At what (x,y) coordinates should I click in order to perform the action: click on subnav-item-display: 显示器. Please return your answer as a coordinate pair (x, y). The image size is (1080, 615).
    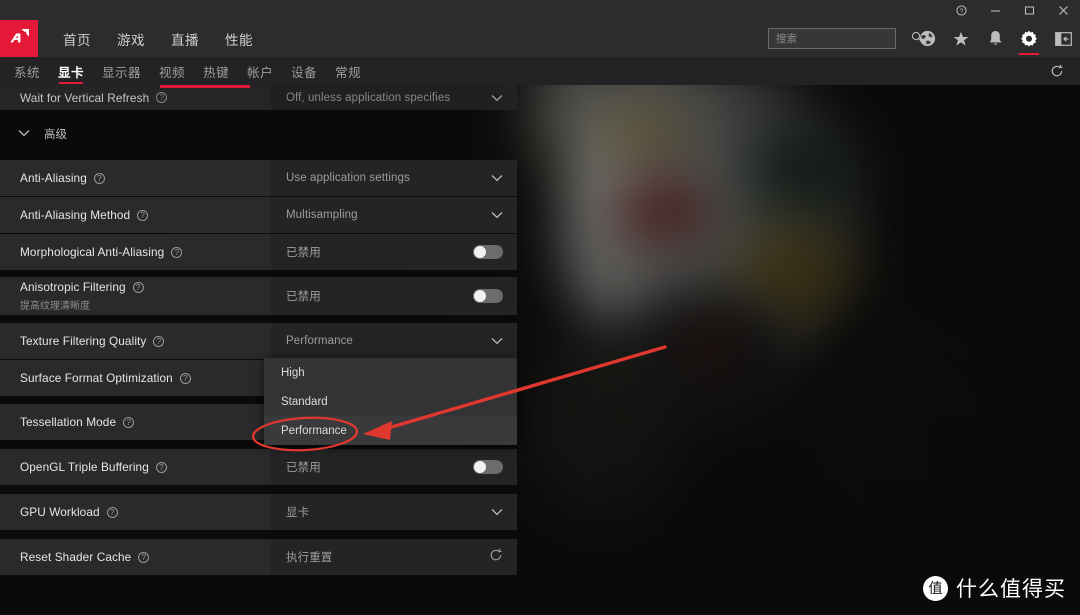
    Looking at the image, I should click on (121, 71).